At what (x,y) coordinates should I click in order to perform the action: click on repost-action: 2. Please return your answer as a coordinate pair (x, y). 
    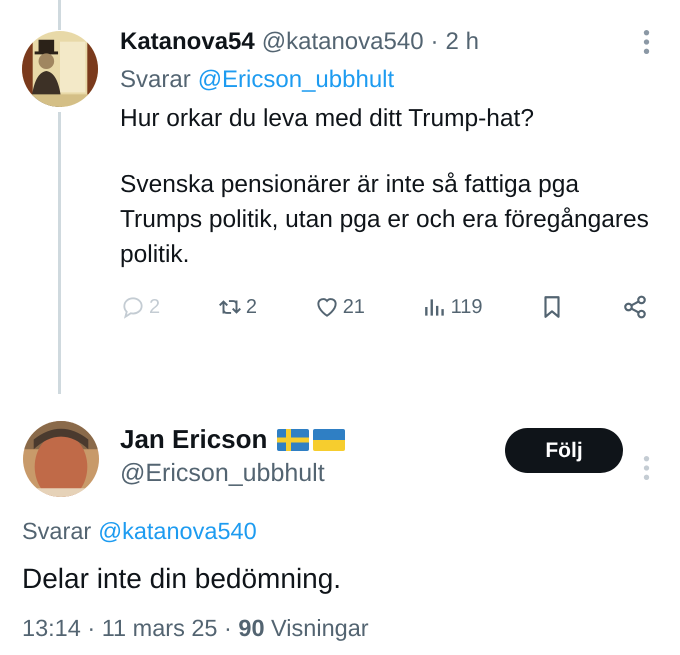
    Looking at the image, I should click on (236, 307).